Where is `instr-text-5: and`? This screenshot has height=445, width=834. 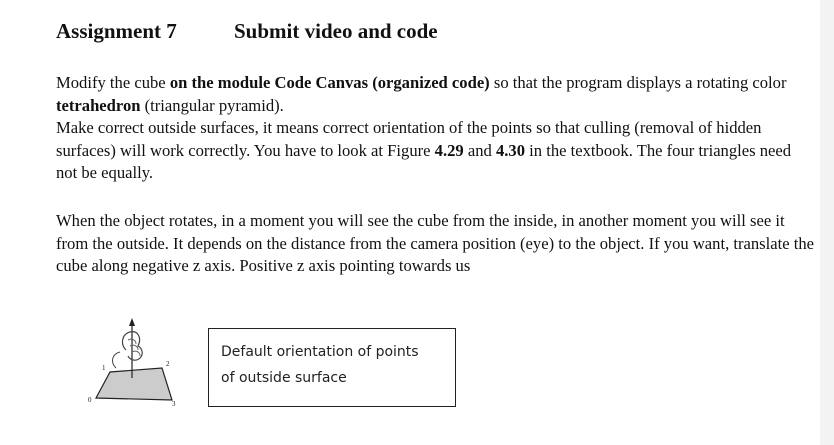
instr-text-5: and is located at coordinates (479, 150).